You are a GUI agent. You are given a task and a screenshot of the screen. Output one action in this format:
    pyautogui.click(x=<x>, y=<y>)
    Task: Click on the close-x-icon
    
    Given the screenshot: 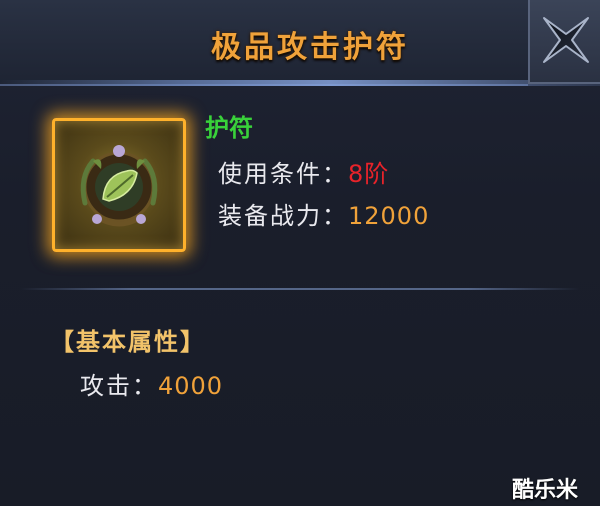 What is the action you would take?
    pyautogui.click(x=566, y=40)
    